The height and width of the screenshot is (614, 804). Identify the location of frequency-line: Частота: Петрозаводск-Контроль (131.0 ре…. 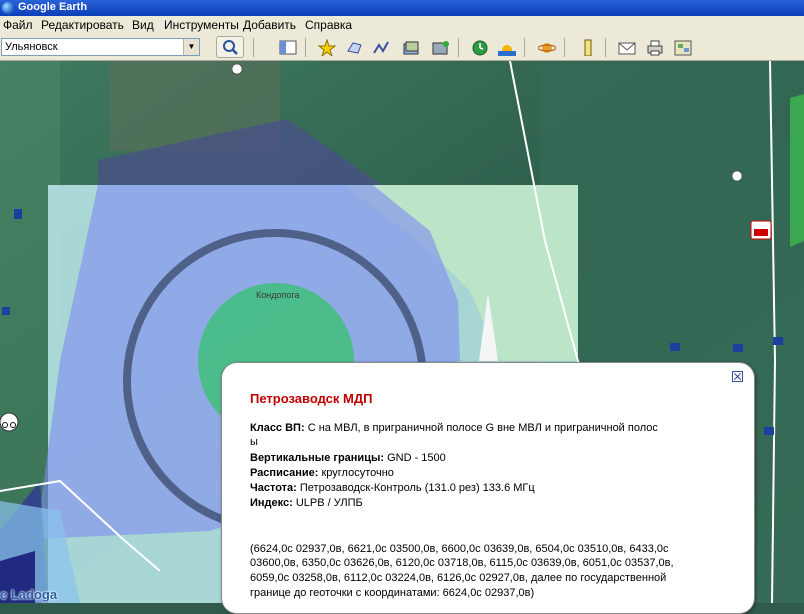
(392, 488).